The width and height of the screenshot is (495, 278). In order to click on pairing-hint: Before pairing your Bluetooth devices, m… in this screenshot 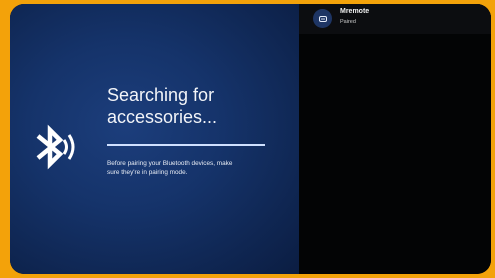, I will do `click(192, 168)`.